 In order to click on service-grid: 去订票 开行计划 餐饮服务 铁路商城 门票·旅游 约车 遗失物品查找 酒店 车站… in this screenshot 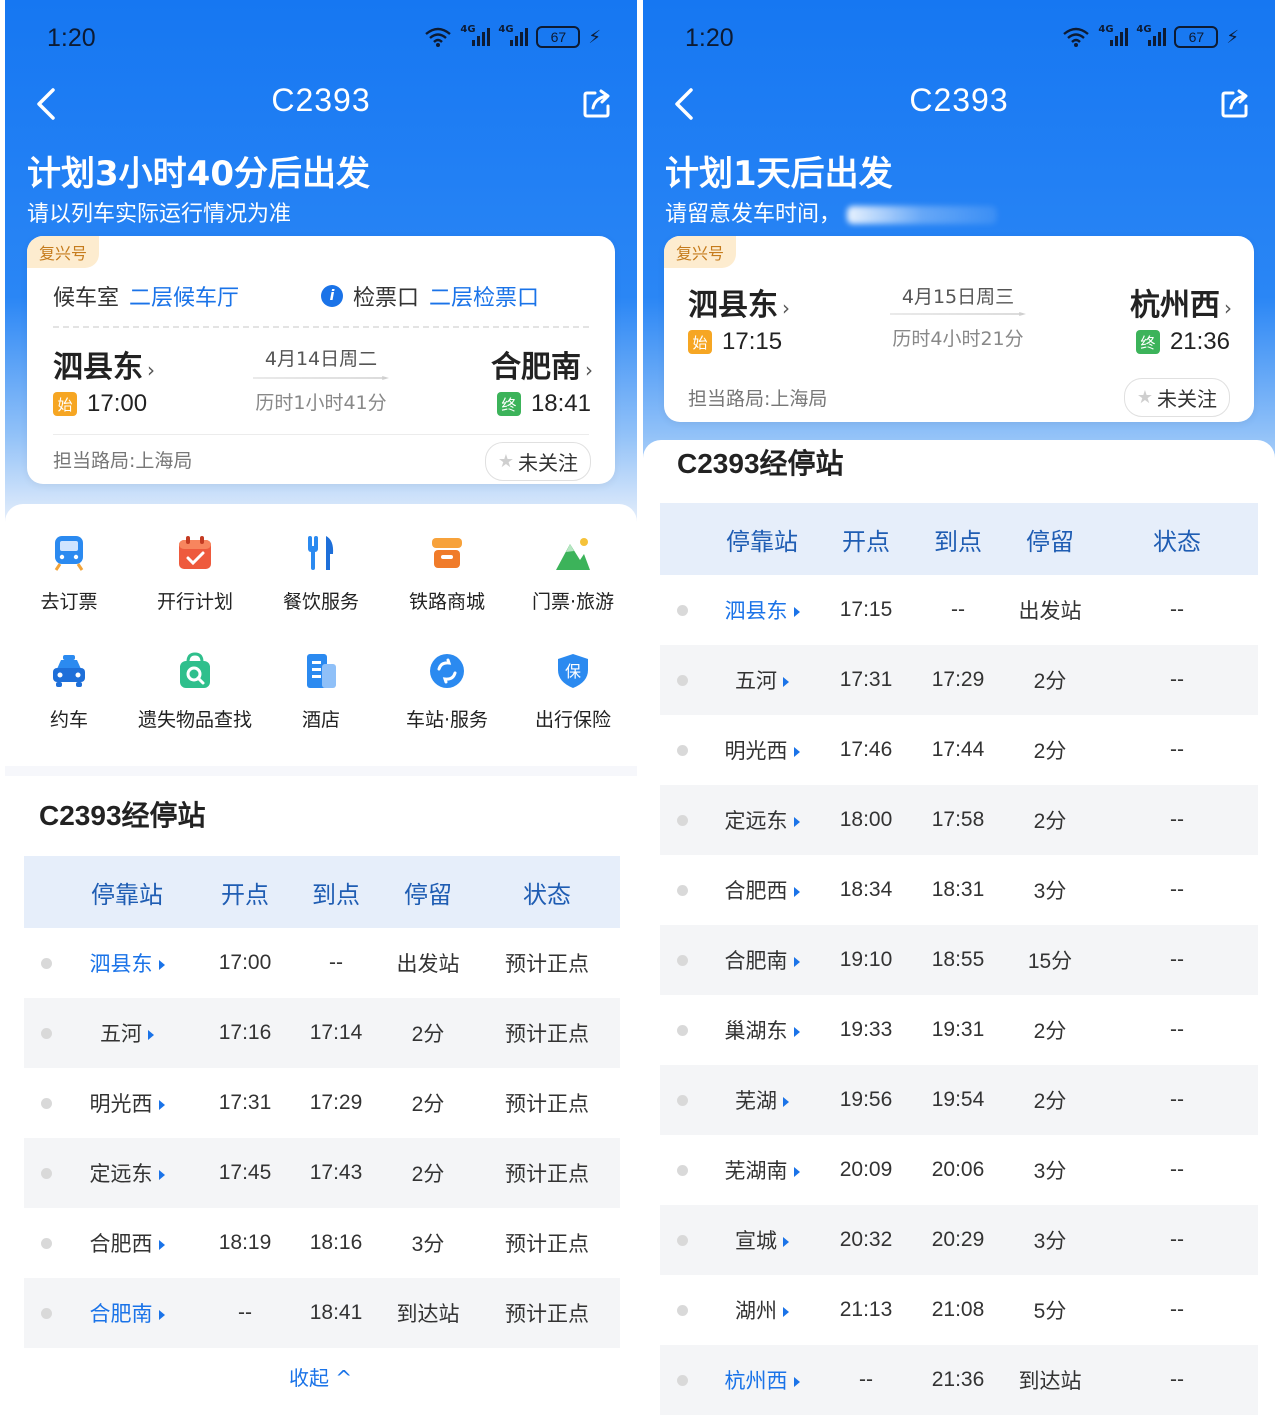, I will do `click(321, 635)`.